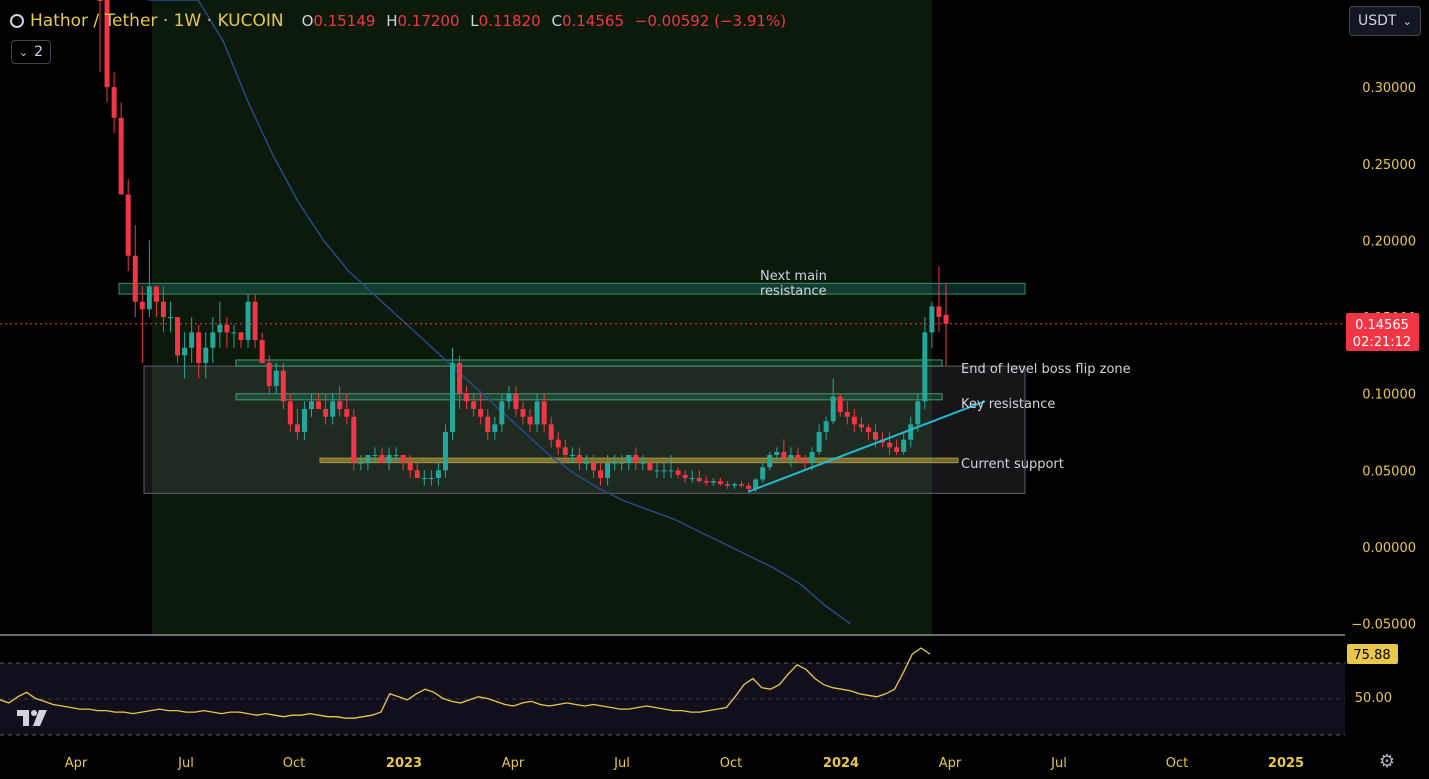 This screenshot has width=1429, height=779. What do you see at coordinates (35, 718) in the screenshot?
I see `tradingview-logo-icon` at bounding box center [35, 718].